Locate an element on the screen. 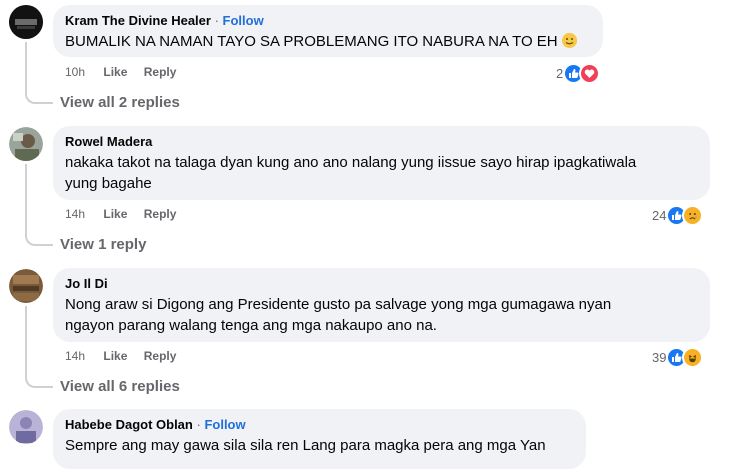  reaction-count: 39 is located at coordinates (659, 357).